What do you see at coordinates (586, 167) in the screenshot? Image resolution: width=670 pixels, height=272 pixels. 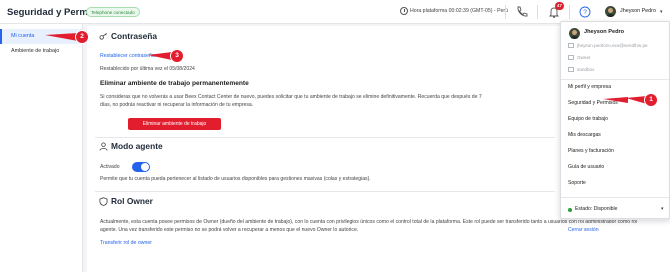 I see `menu-item-guide: Guía de usuario` at bounding box center [586, 167].